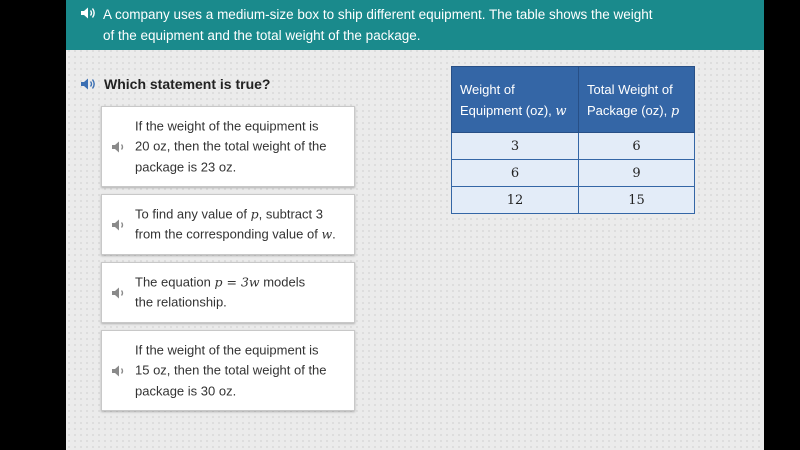  Describe the element at coordinates (193, 213) in the screenshot. I see `option-text-segment: To find any value of` at that location.